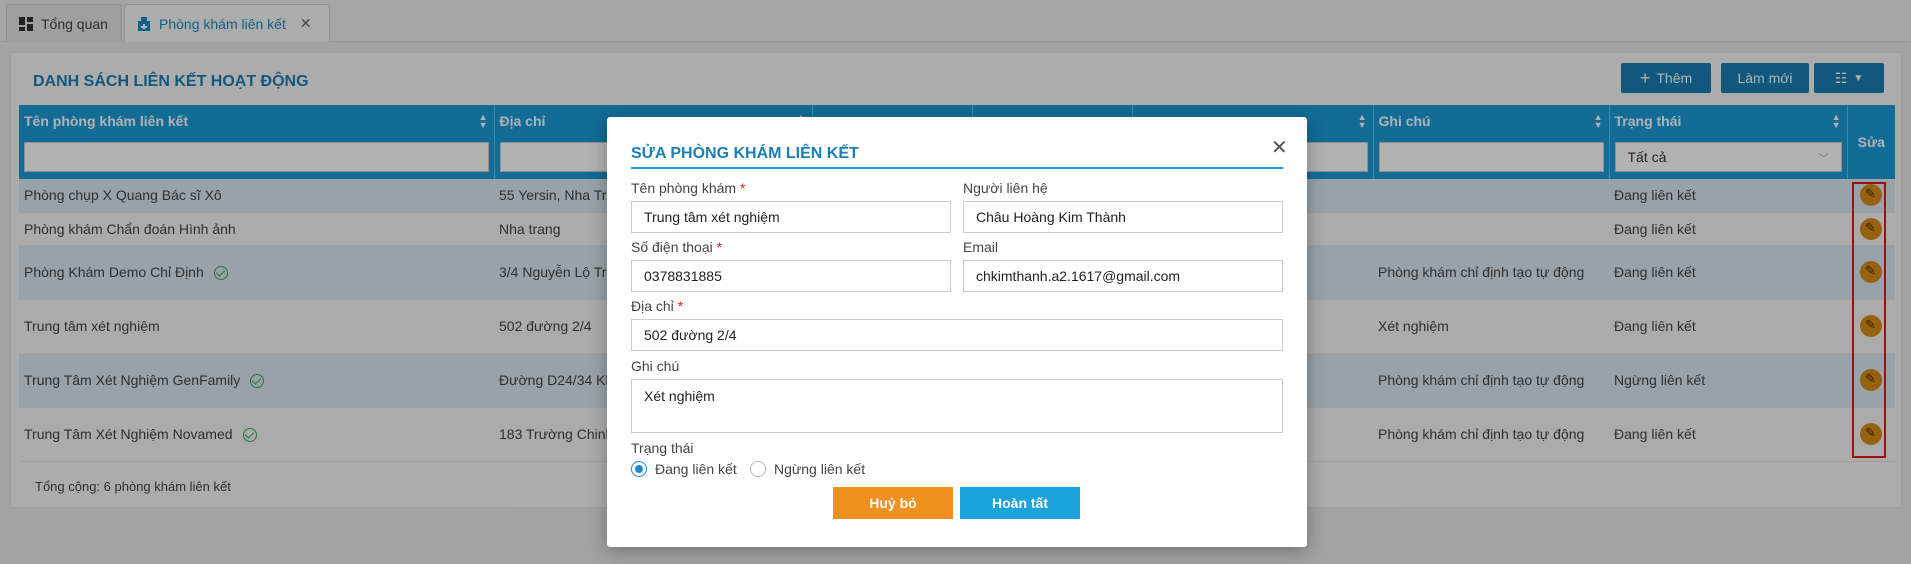  I want to click on clinic-name-input: Trung tâm xét nghiệm, so click(791, 217).